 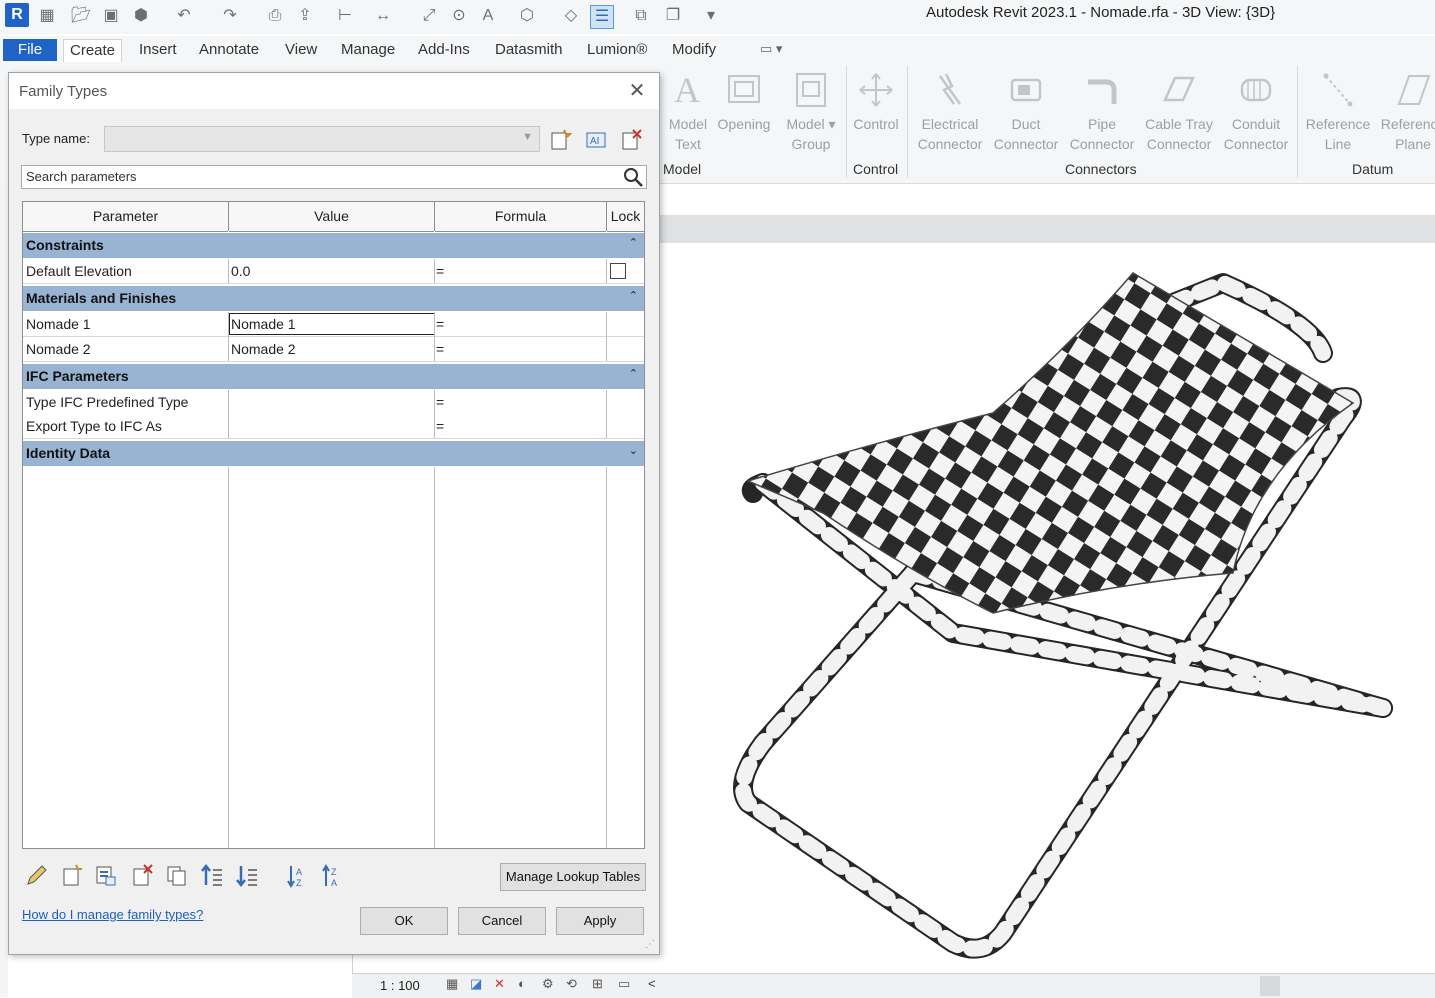 What do you see at coordinates (141, 16) in the screenshot?
I see `sync-icon: ⬢` at bounding box center [141, 16].